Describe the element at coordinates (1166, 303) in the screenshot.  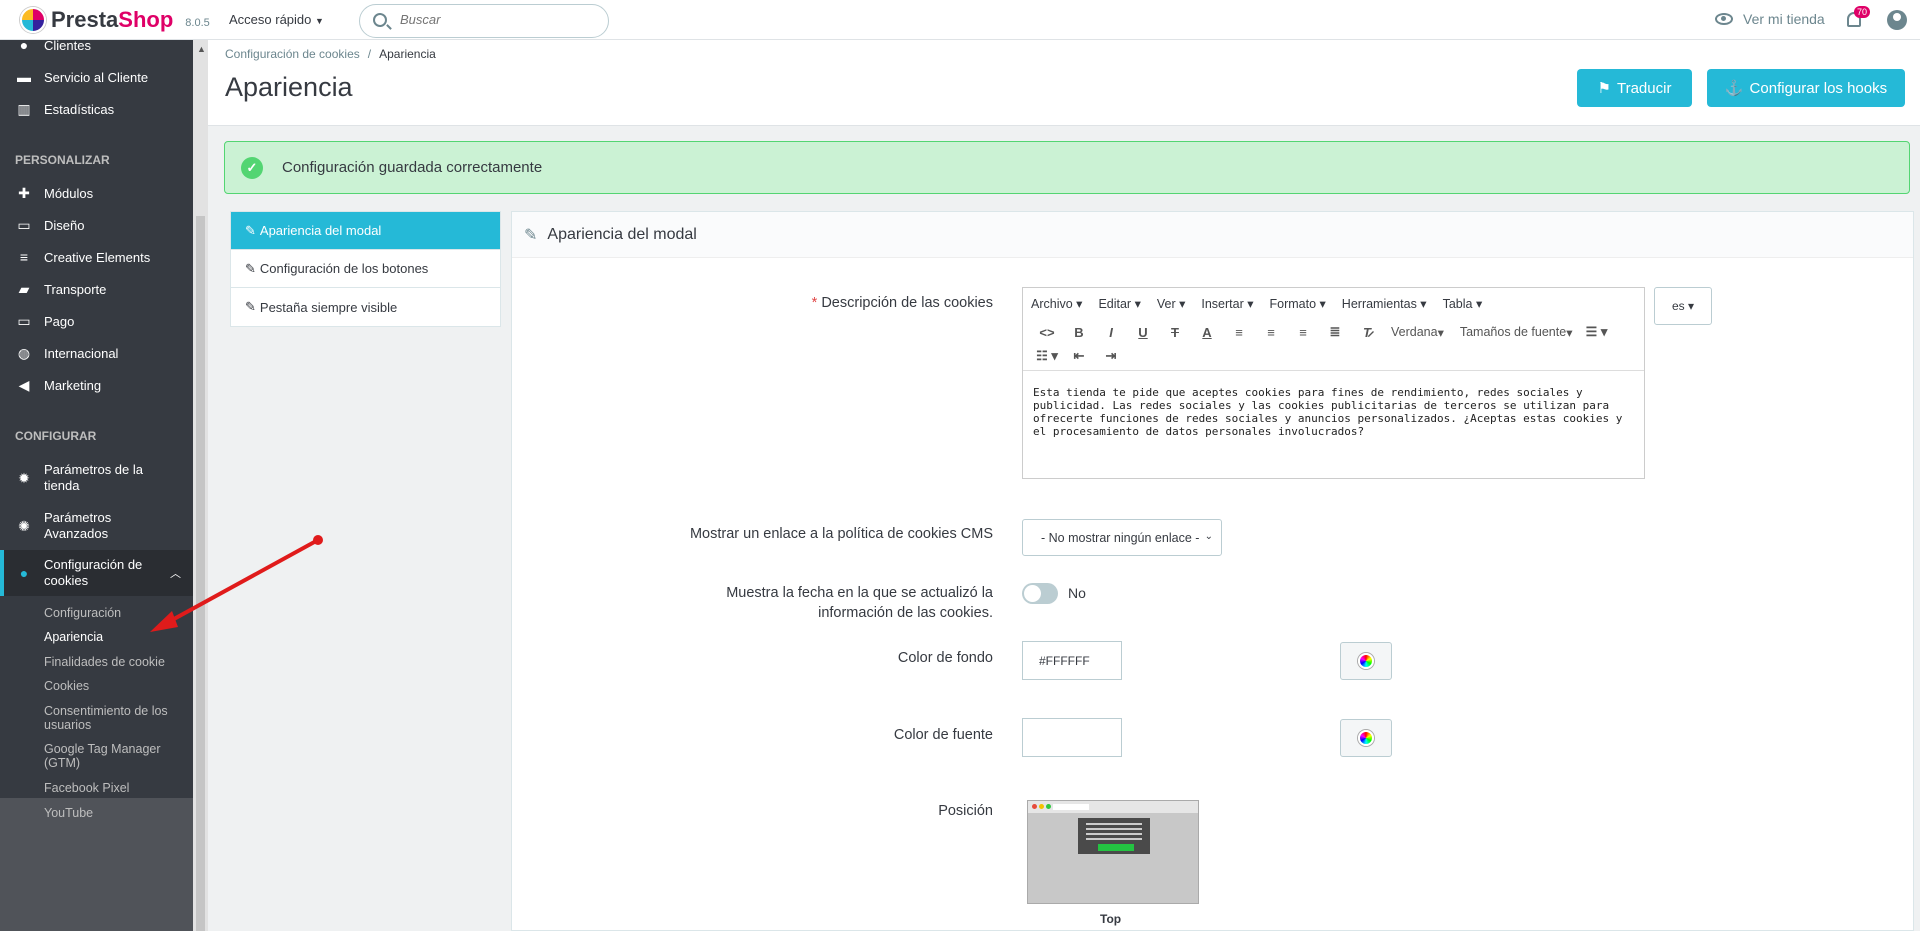
I see `menu-label: Ver` at that location.